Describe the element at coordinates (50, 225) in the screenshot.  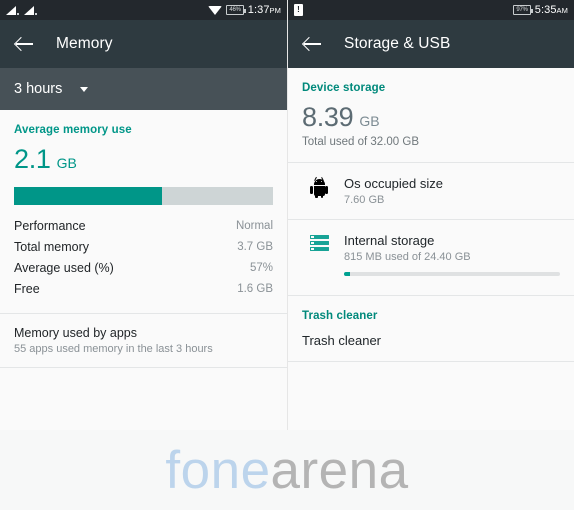
I see `stat-label: Performance` at that location.